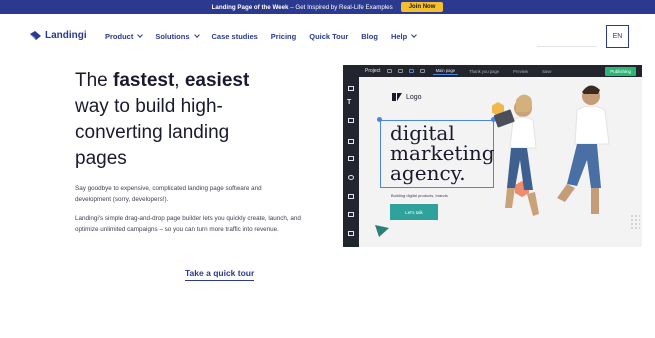  Describe the element at coordinates (351, 233) in the screenshot. I see `video-icon` at that location.